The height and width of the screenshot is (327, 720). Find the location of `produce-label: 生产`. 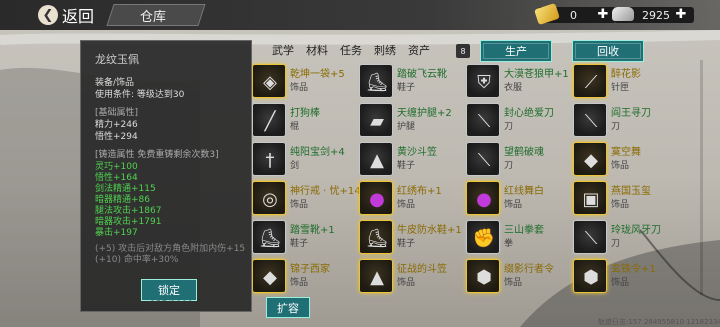

produce-label: 生产 is located at coordinates (516, 51).